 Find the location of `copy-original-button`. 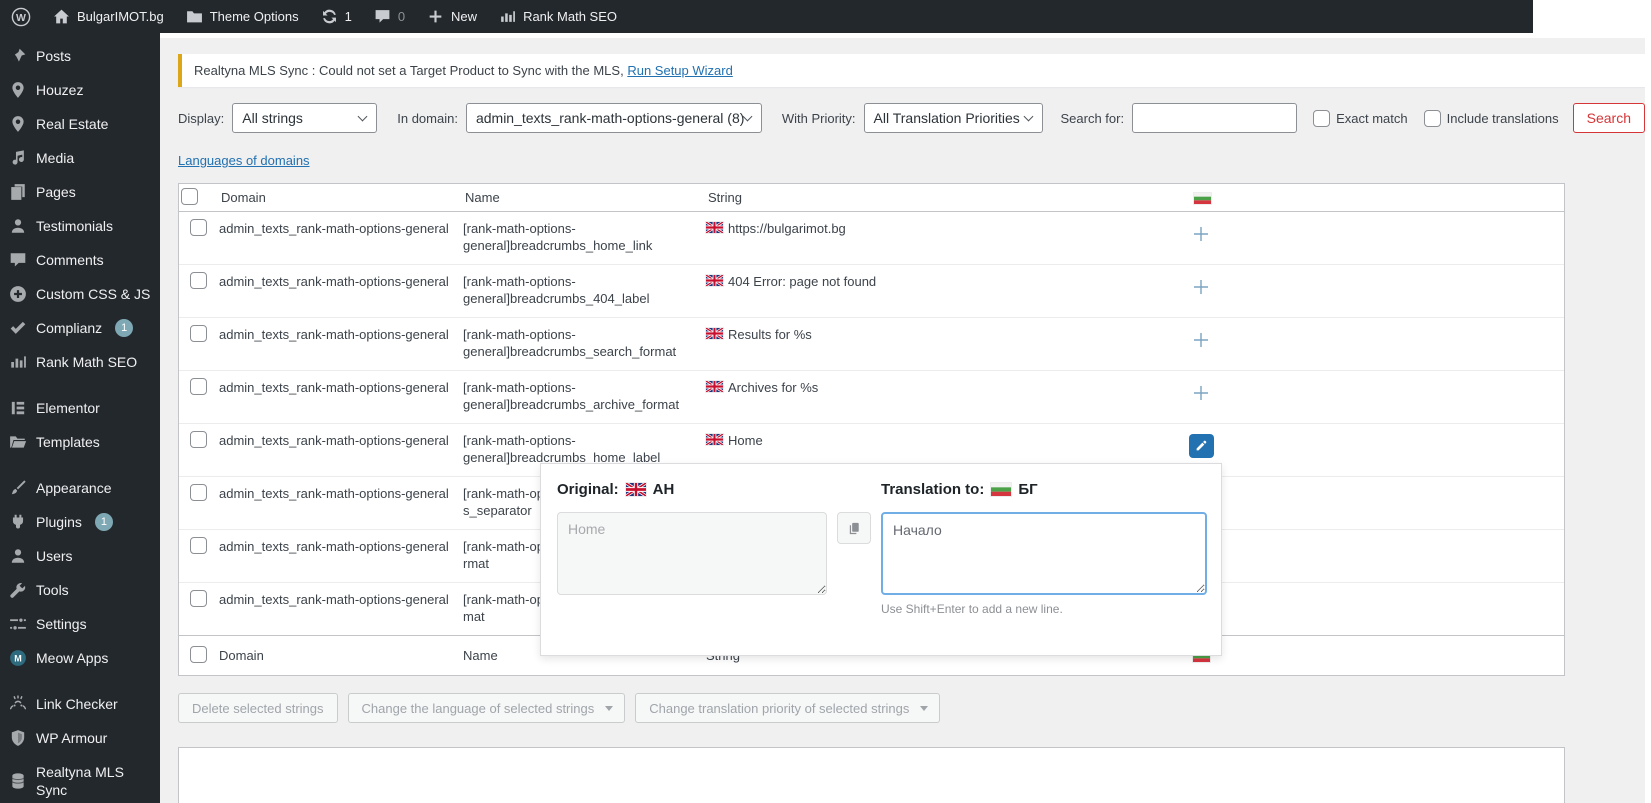

copy-original-button is located at coordinates (854, 528).